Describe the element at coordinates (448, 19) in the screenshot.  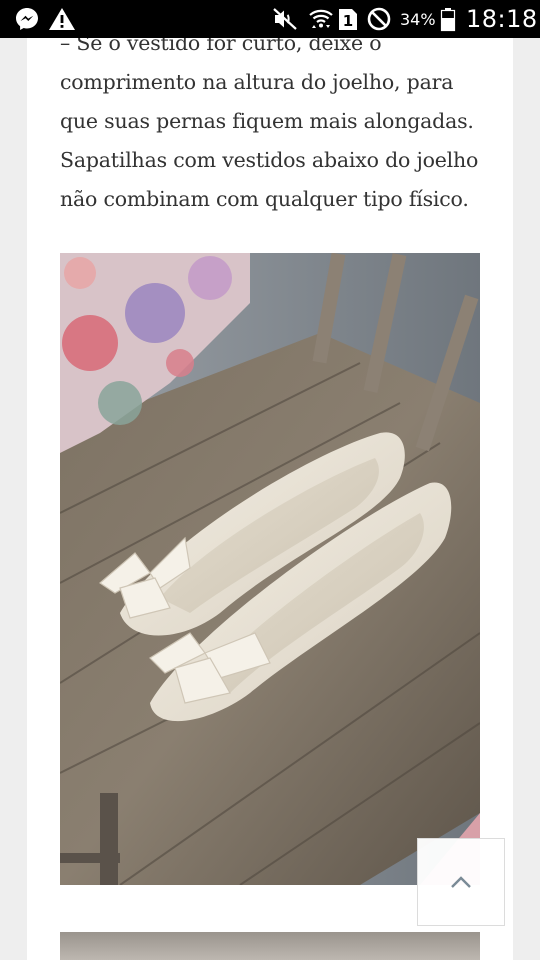
I see `battery-icon` at that location.